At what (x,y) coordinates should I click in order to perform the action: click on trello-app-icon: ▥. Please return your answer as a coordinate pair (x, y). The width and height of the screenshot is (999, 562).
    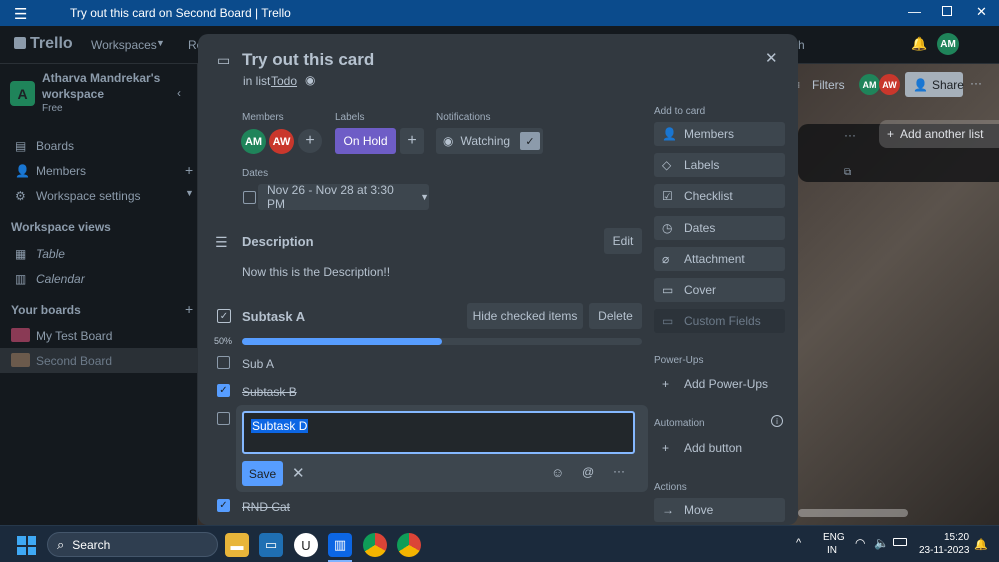
    Looking at the image, I should click on (340, 545).